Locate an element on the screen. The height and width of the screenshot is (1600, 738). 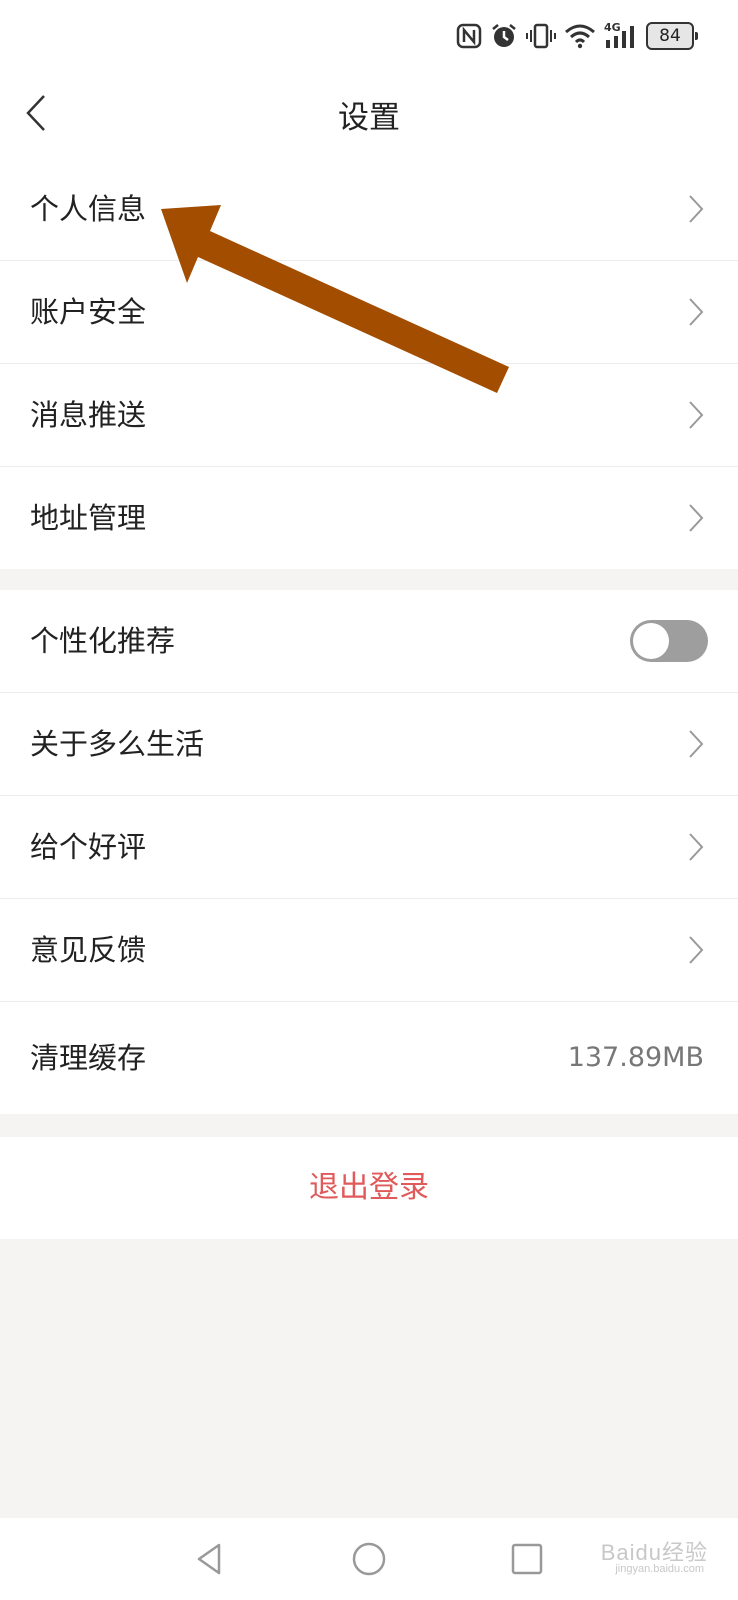
settings-item-feedback: 意见反馈 is located at coordinates (369, 950).